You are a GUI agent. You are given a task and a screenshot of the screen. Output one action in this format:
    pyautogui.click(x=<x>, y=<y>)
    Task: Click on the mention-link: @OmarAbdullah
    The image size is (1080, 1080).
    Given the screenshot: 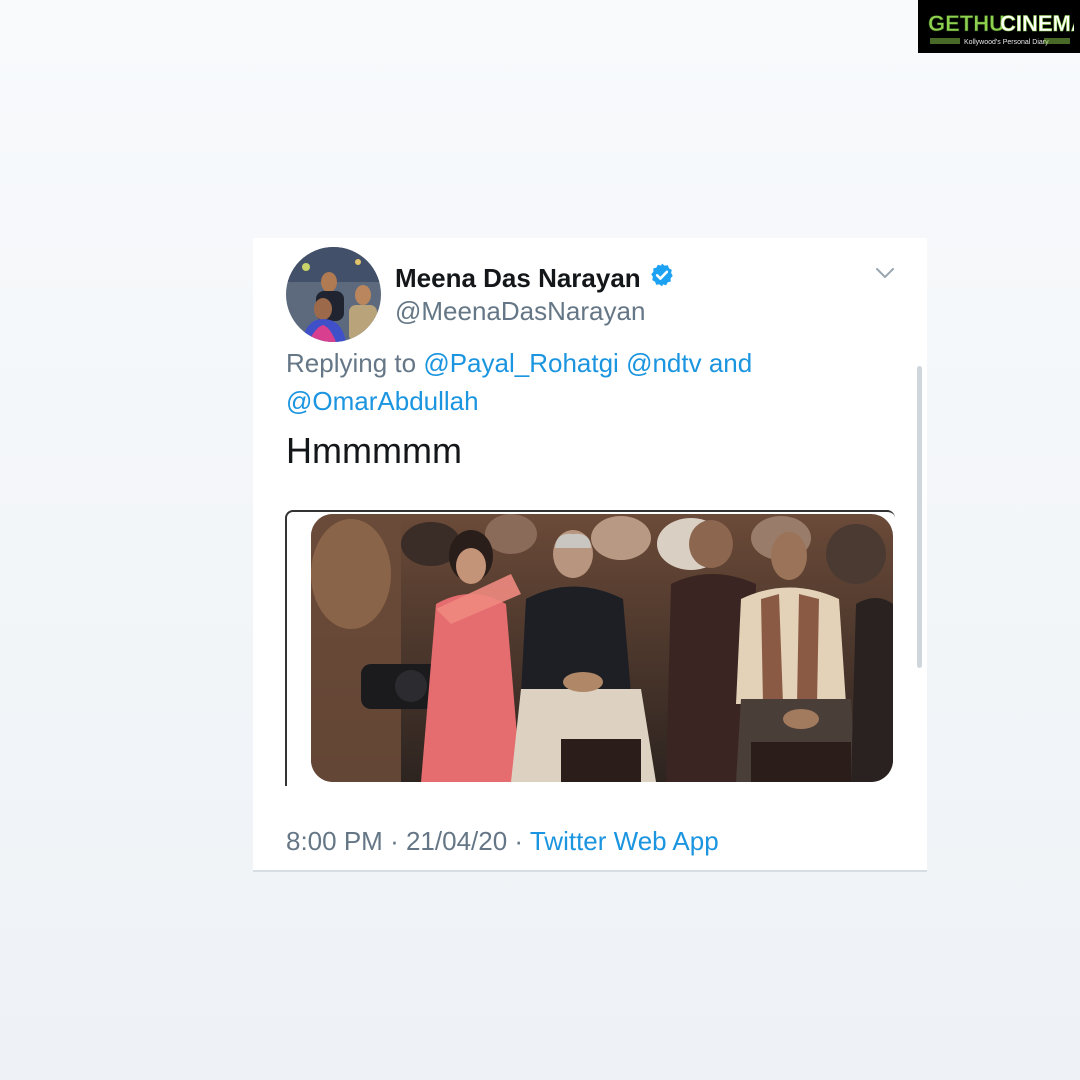 What is the action you would take?
    pyautogui.click(x=382, y=401)
    